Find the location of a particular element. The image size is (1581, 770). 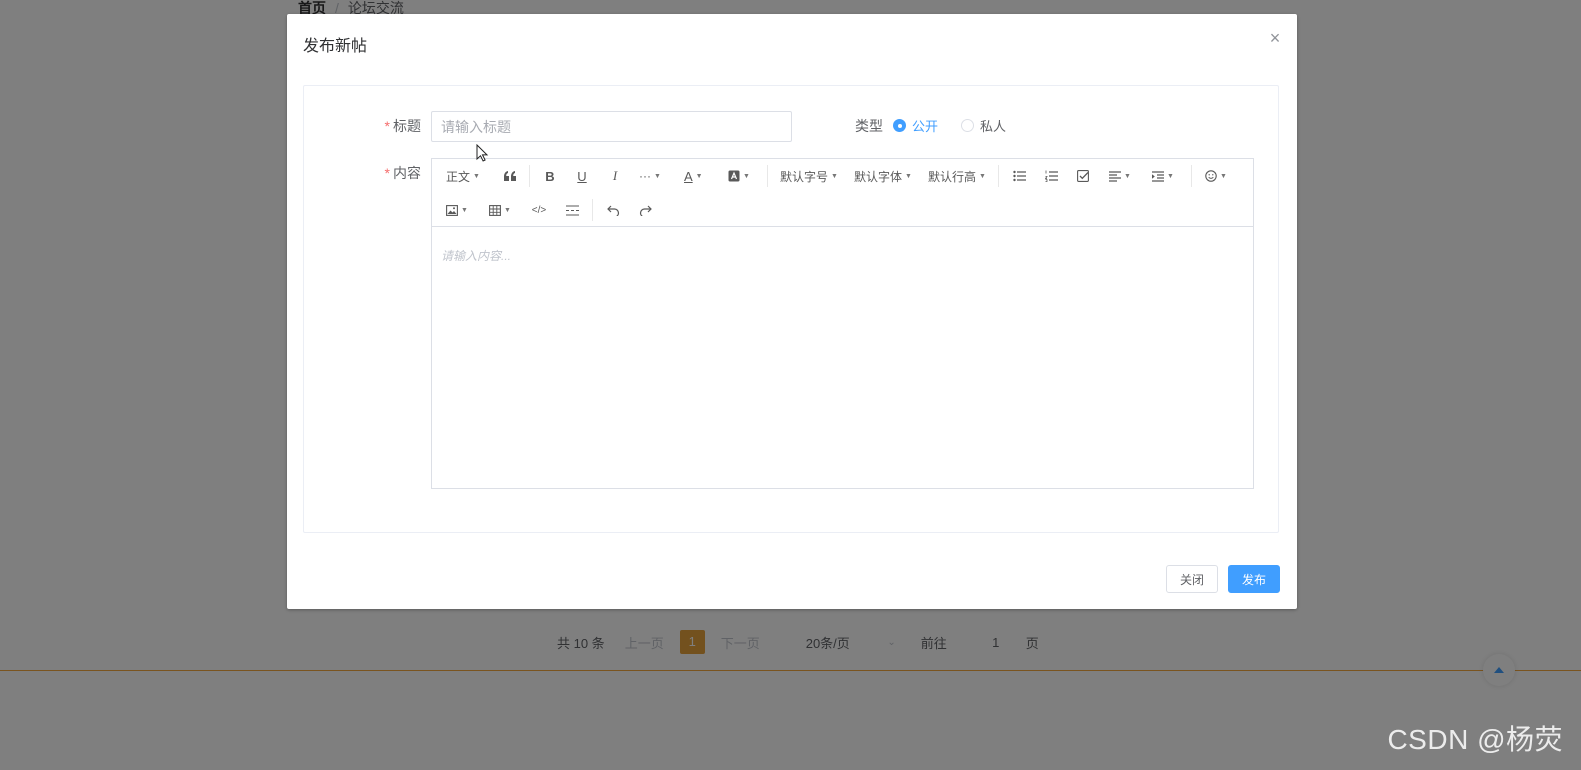

content-label: * 内容 is located at coordinates (391, 173).